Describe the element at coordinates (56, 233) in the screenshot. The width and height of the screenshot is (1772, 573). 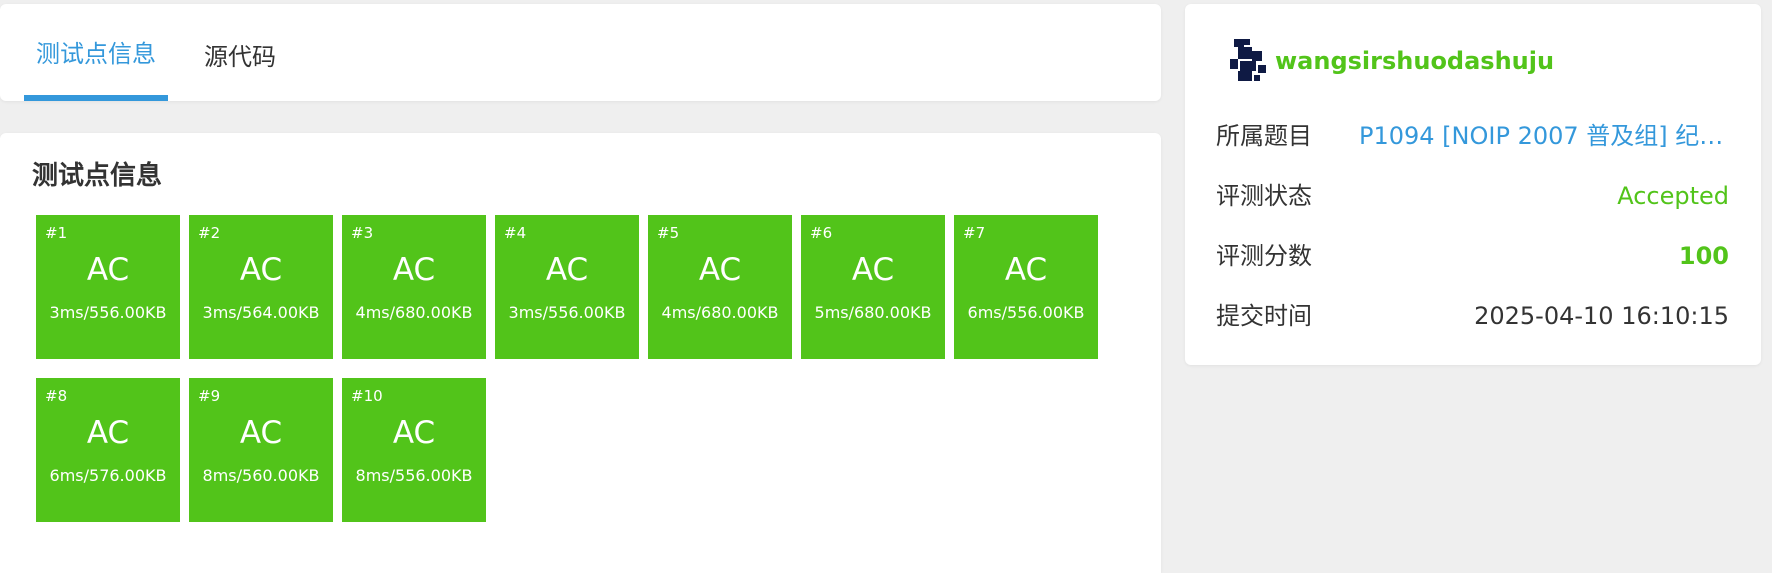
I see `testcase-number: #1` at that location.